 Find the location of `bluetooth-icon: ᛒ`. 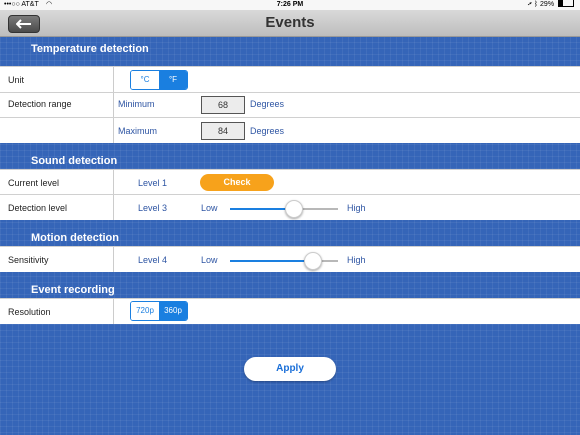

bluetooth-icon: ᛒ is located at coordinates (536, 4).